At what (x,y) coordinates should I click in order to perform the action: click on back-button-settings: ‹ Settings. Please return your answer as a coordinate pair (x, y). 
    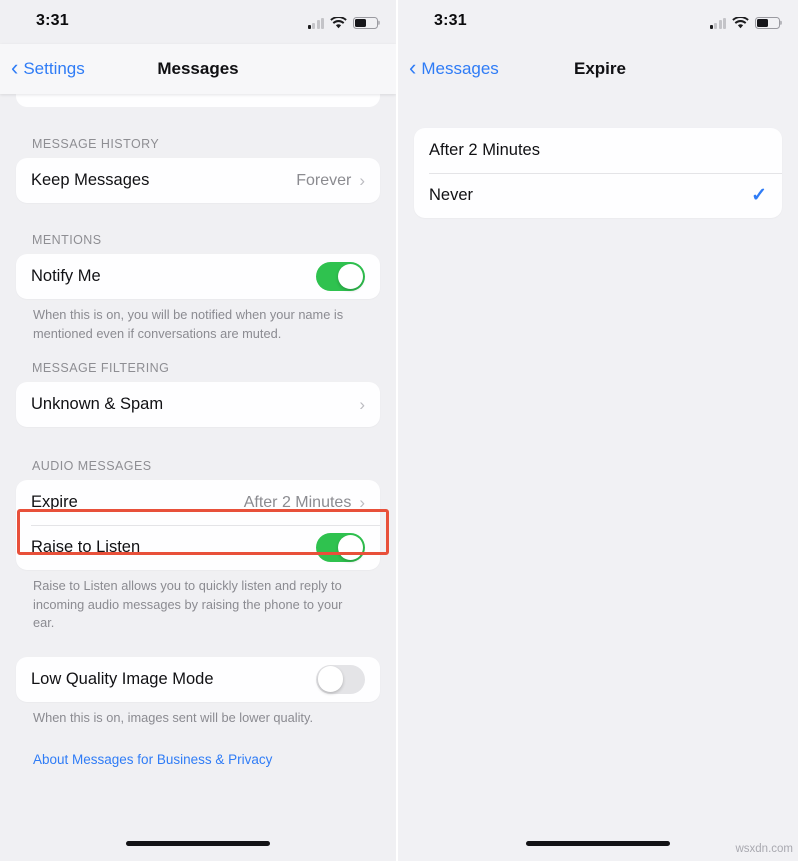
    Looking at the image, I should click on (48, 67).